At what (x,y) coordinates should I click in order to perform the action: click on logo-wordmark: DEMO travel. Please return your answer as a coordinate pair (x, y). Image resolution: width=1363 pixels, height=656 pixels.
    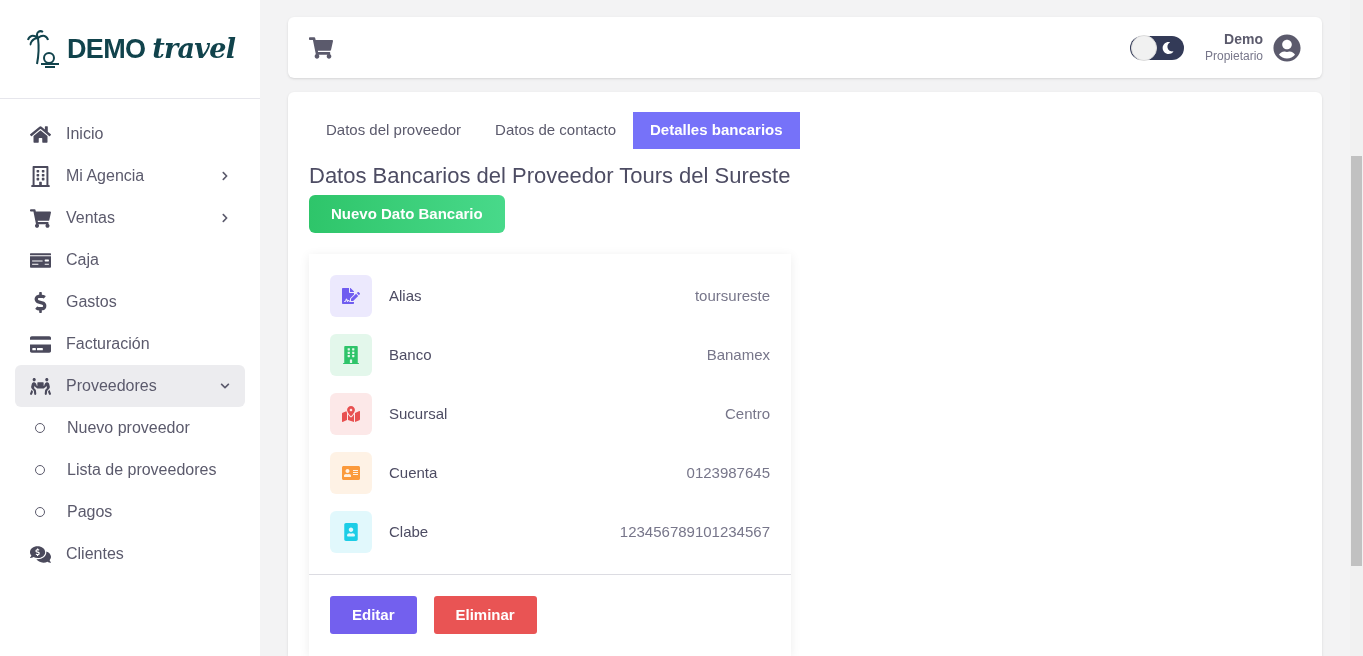
    Looking at the image, I should click on (151, 48).